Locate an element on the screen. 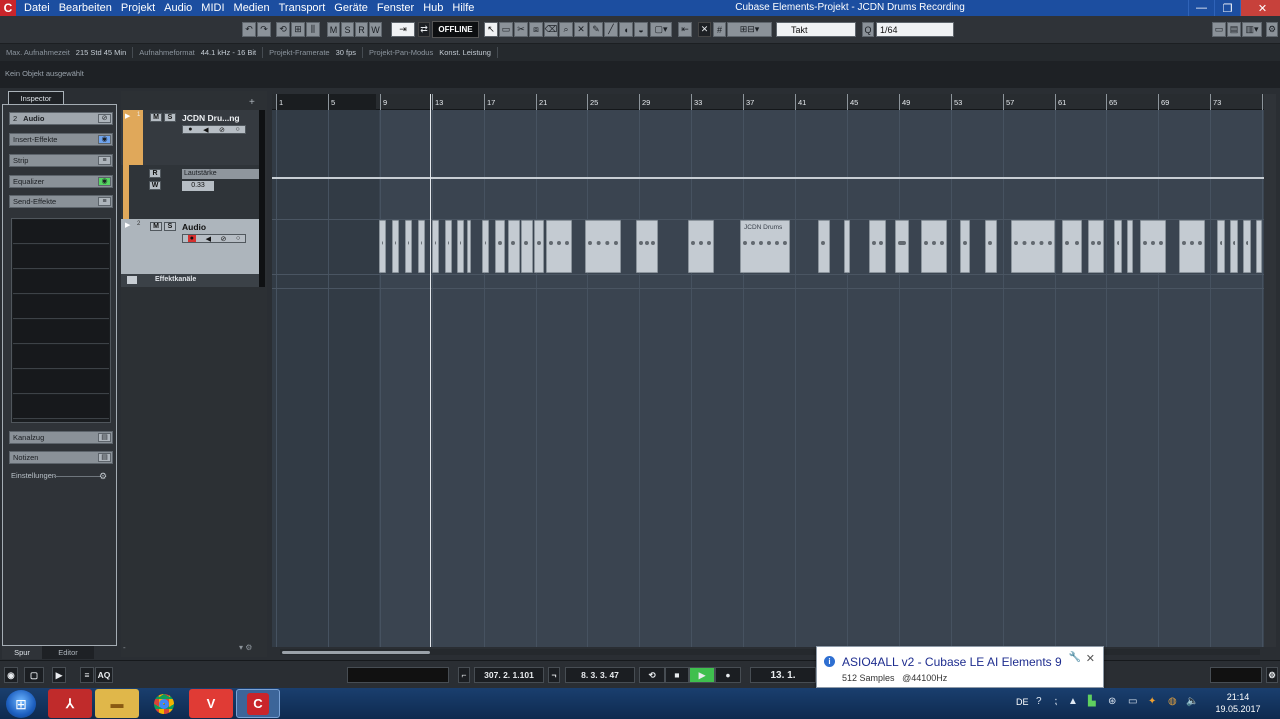  snap-type-select: ⊞⊟▾ is located at coordinates (749, 29).